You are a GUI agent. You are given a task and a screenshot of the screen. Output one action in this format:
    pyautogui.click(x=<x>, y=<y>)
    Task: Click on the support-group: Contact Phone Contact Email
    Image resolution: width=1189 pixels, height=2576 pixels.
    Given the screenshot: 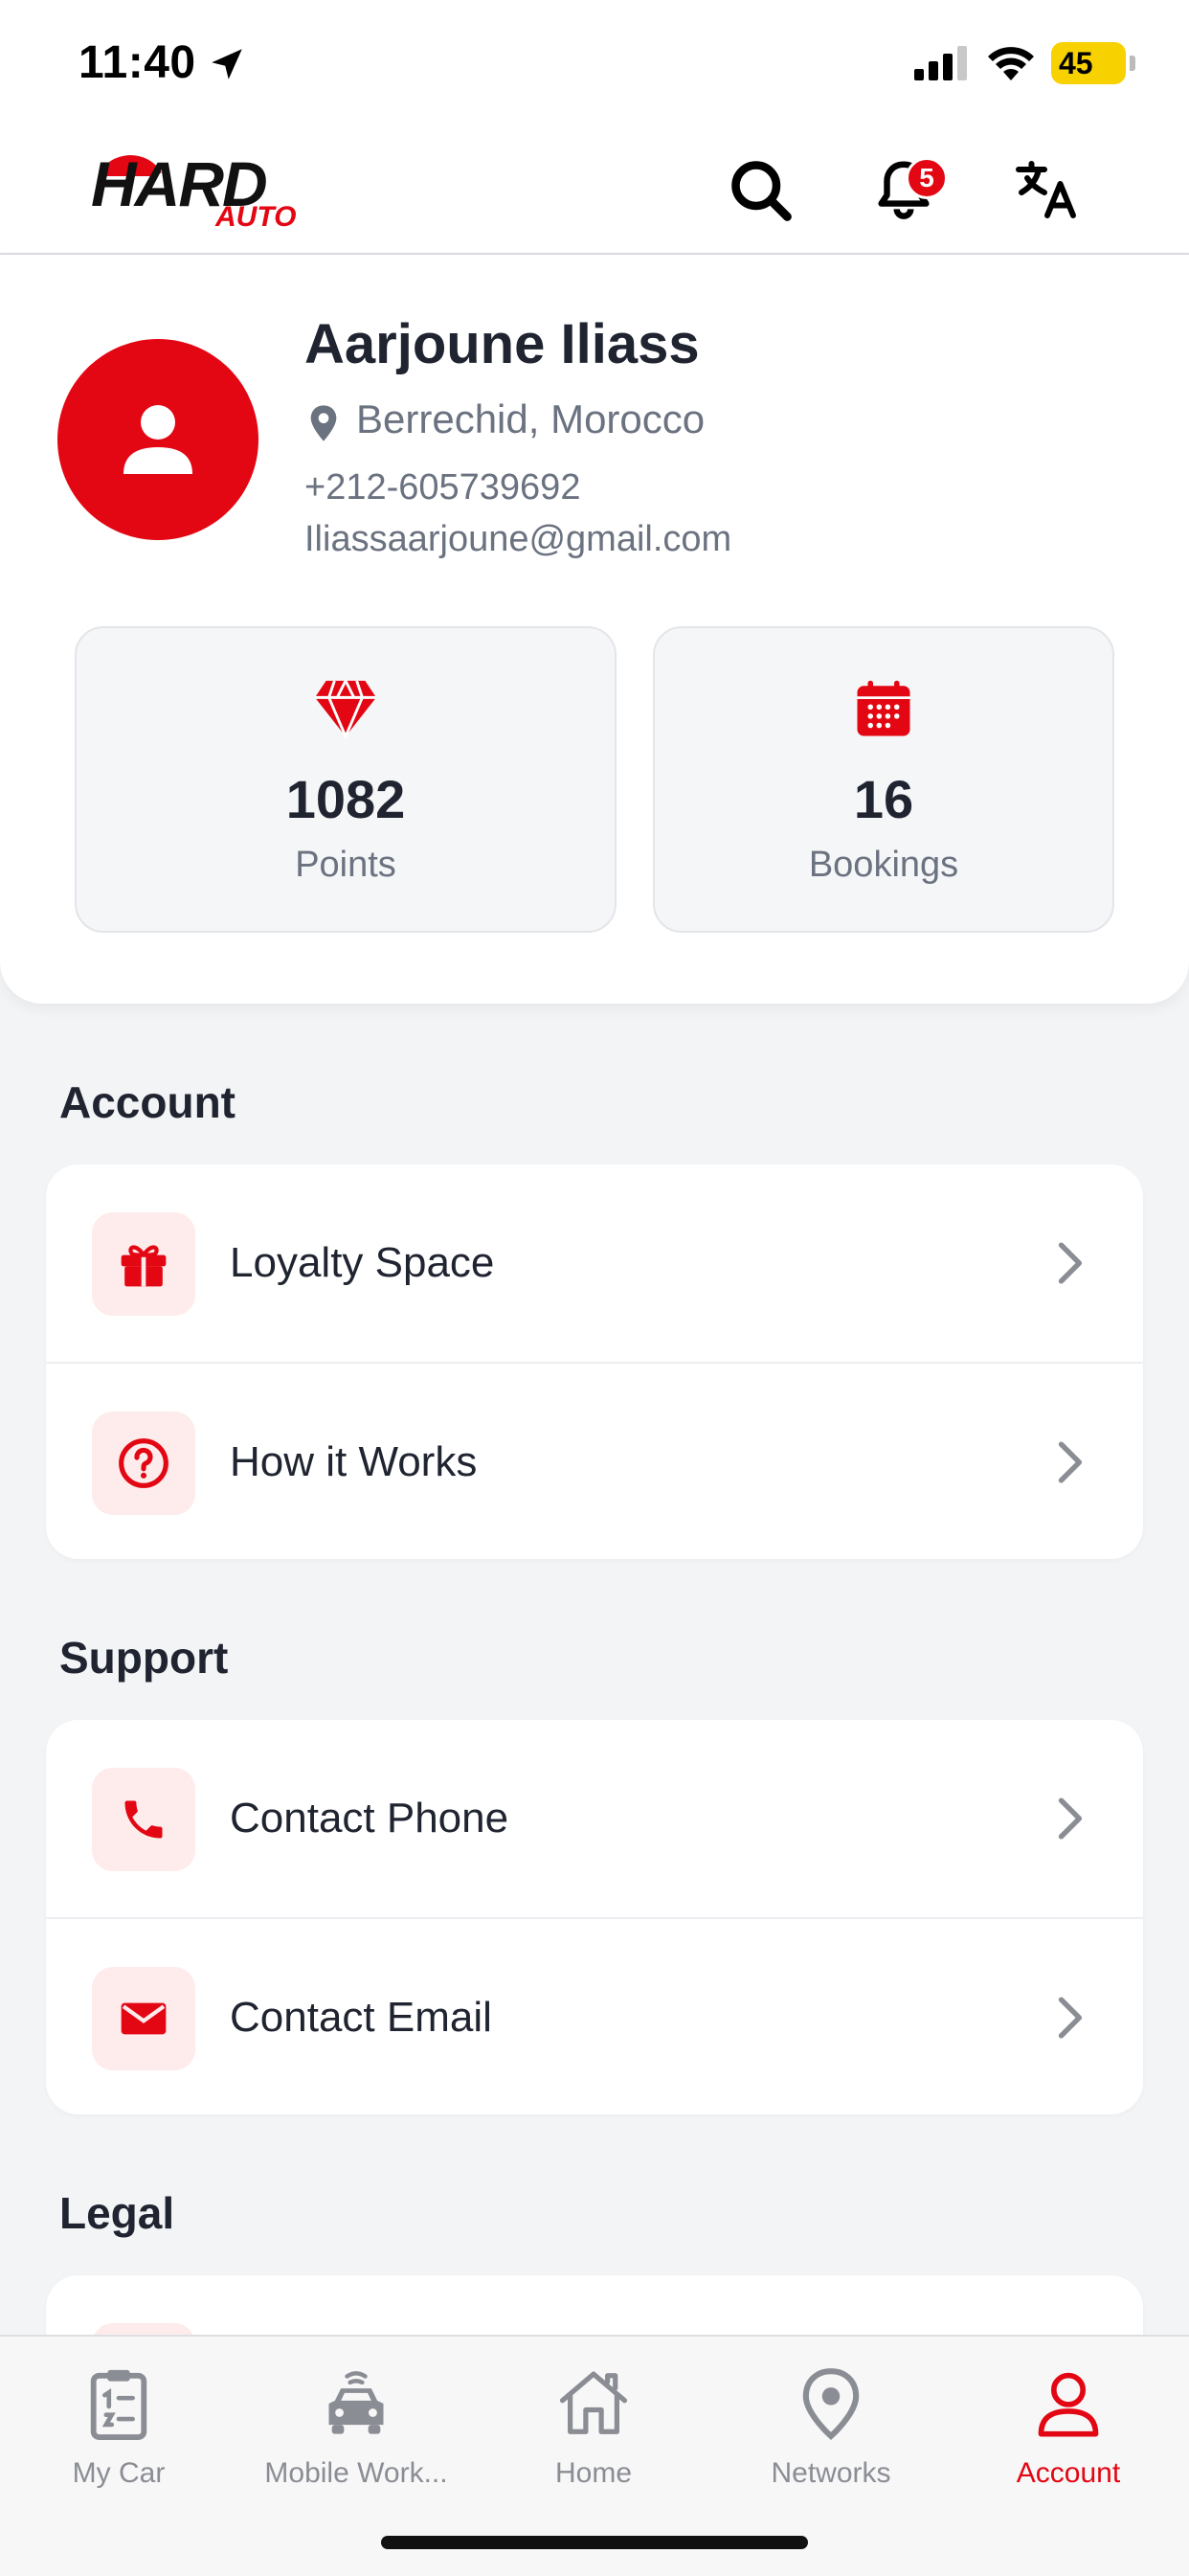 What is the action you would take?
    pyautogui.click(x=594, y=1917)
    